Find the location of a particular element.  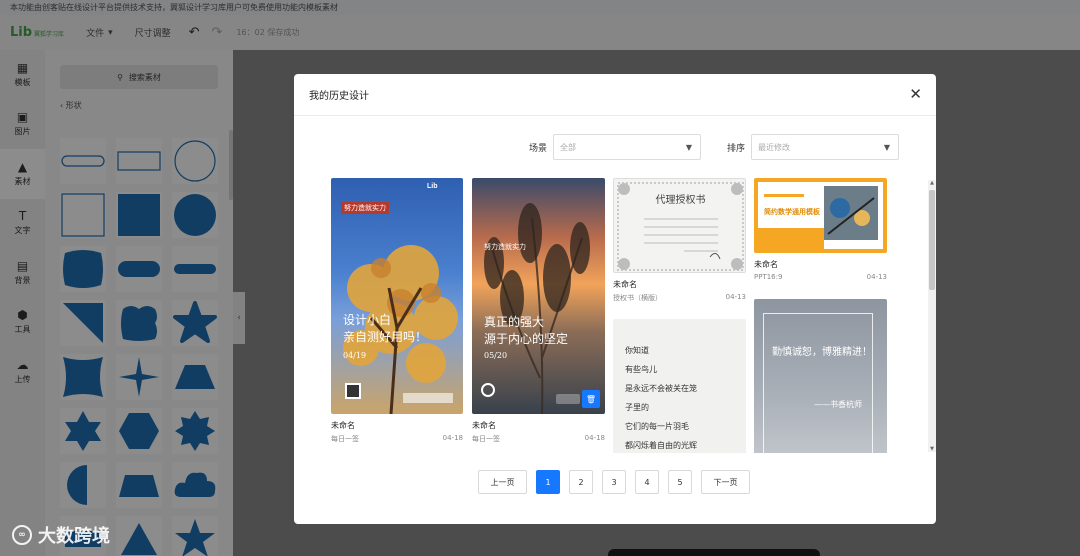

poem-line: 有些鸟儿 is located at coordinates (641, 369).